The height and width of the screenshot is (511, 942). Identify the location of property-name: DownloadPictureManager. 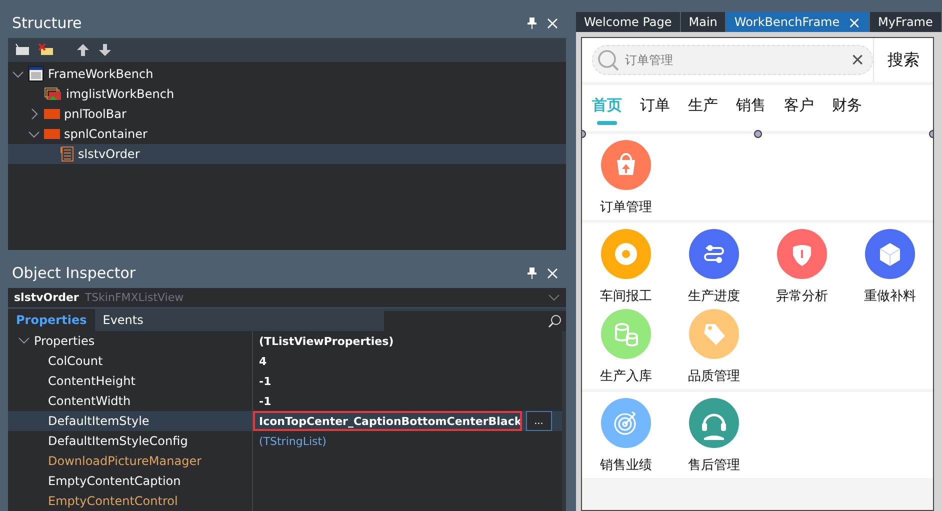
(125, 461).